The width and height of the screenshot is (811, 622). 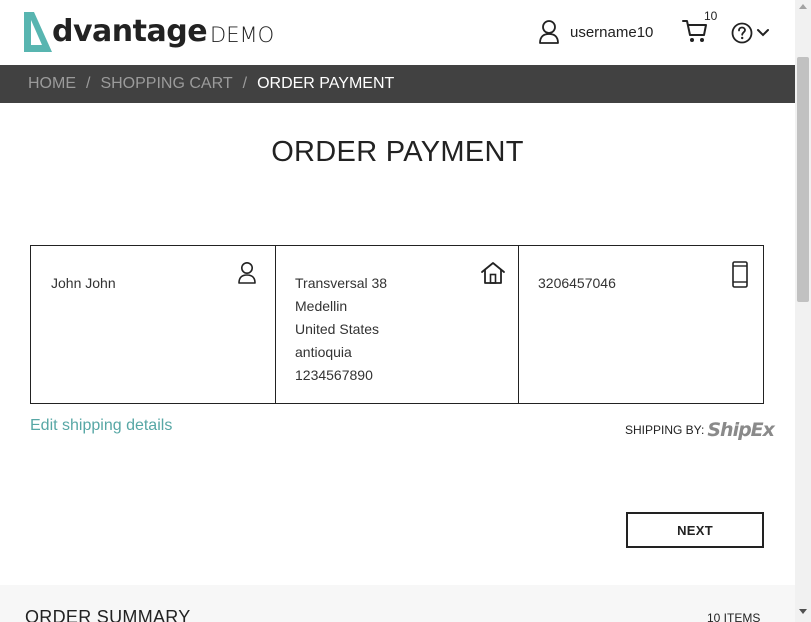 What do you see at coordinates (612, 32) in the screenshot?
I see `username-label: username10` at bounding box center [612, 32].